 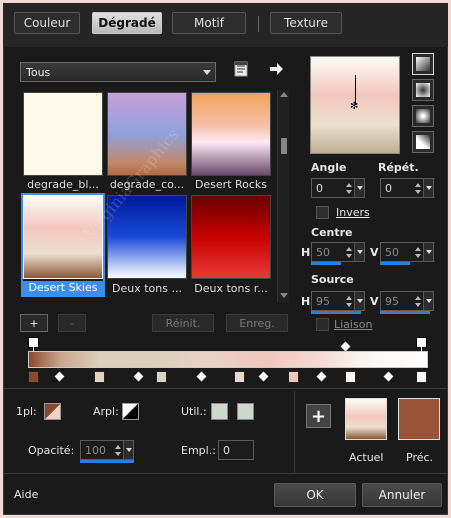 I want to click on library-icon, so click(x=241, y=69).